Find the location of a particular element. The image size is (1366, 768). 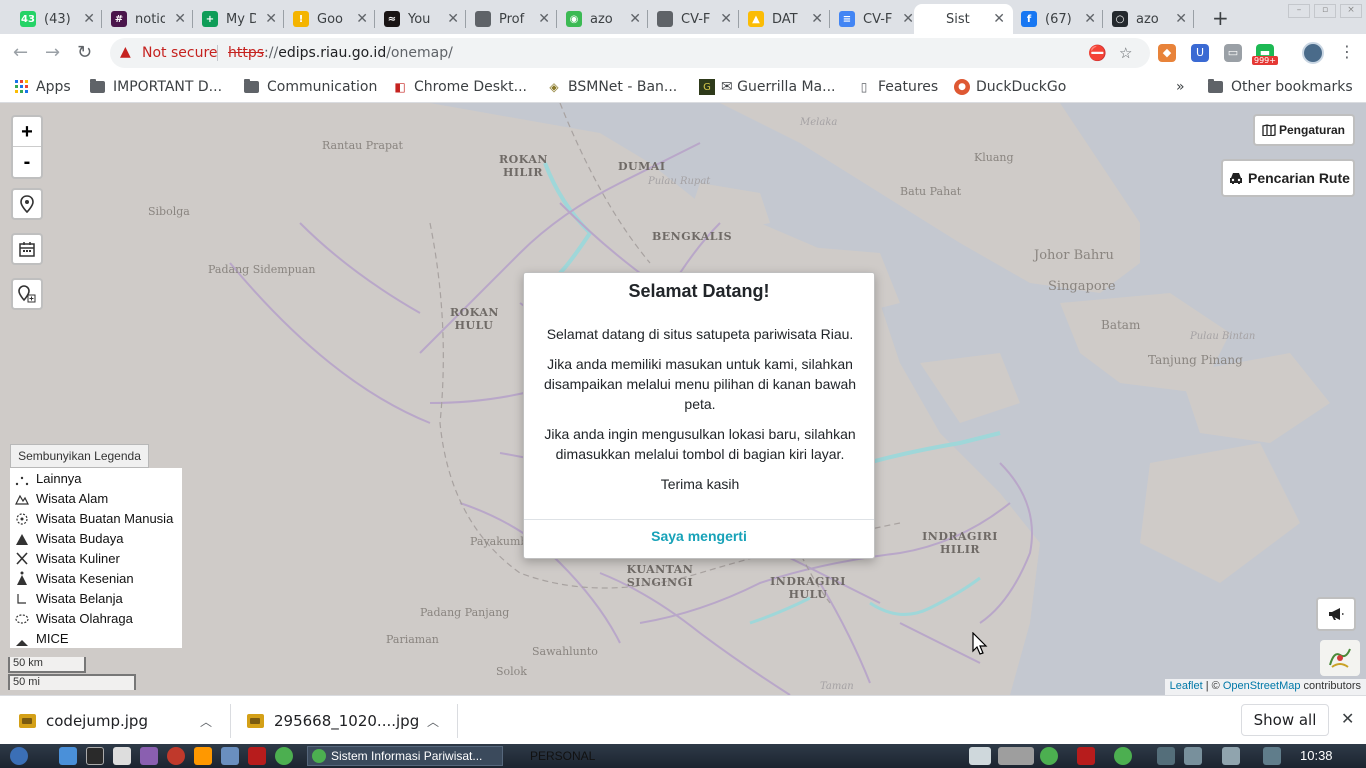

bookmark-folder-communication: Communication is located at coordinates (310, 87).